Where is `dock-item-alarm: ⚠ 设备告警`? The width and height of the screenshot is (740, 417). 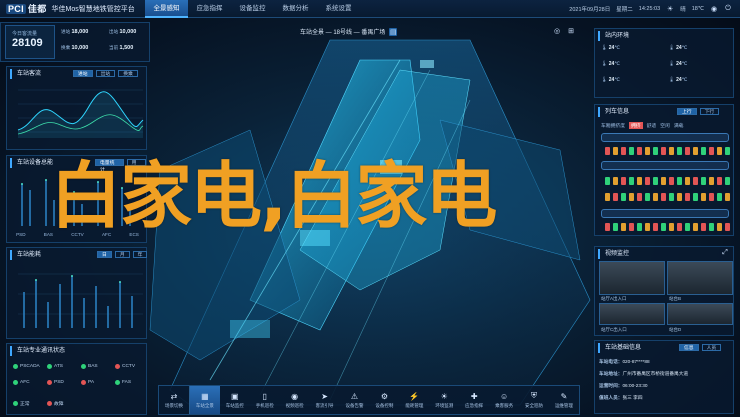 dock-item-alarm: ⚠ 设备告警 is located at coordinates (355, 400).